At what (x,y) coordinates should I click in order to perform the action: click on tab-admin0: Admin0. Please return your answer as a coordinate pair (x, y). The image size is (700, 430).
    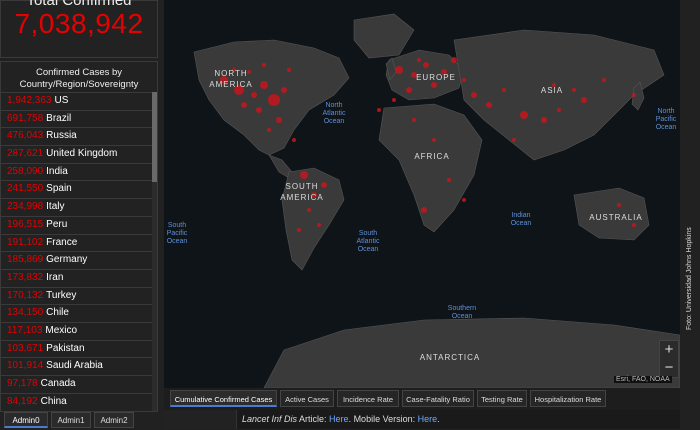
    Looking at the image, I should click on (26, 420).